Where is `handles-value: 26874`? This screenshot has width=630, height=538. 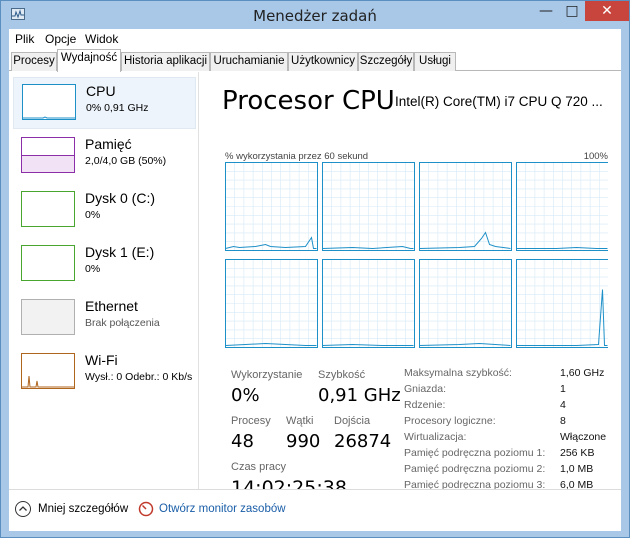 handles-value: 26874 is located at coordinates (363, 441).